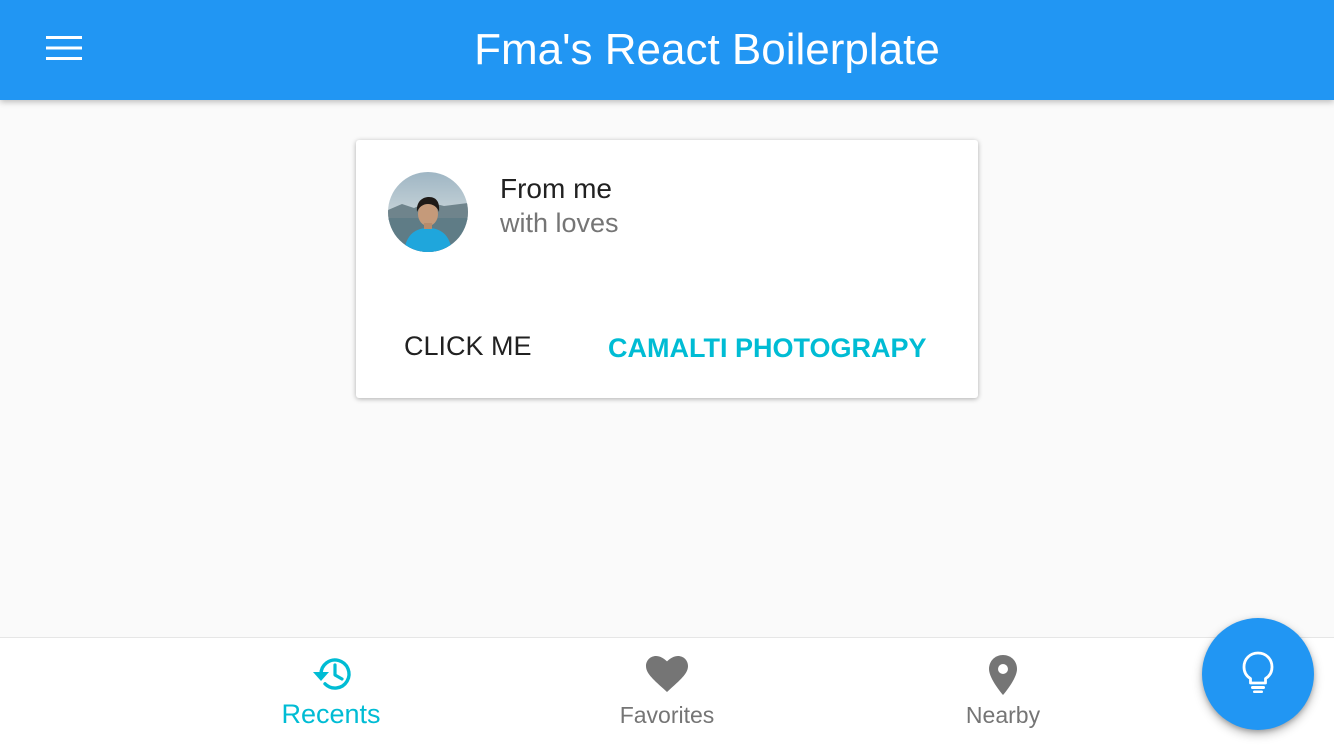 Image resolution: width=1334 pixels, height=750 pixels. Describe the element at coordinates (707, 49) in the screenshot. I see `app-title: Fma's React Boilerplate` at that location.